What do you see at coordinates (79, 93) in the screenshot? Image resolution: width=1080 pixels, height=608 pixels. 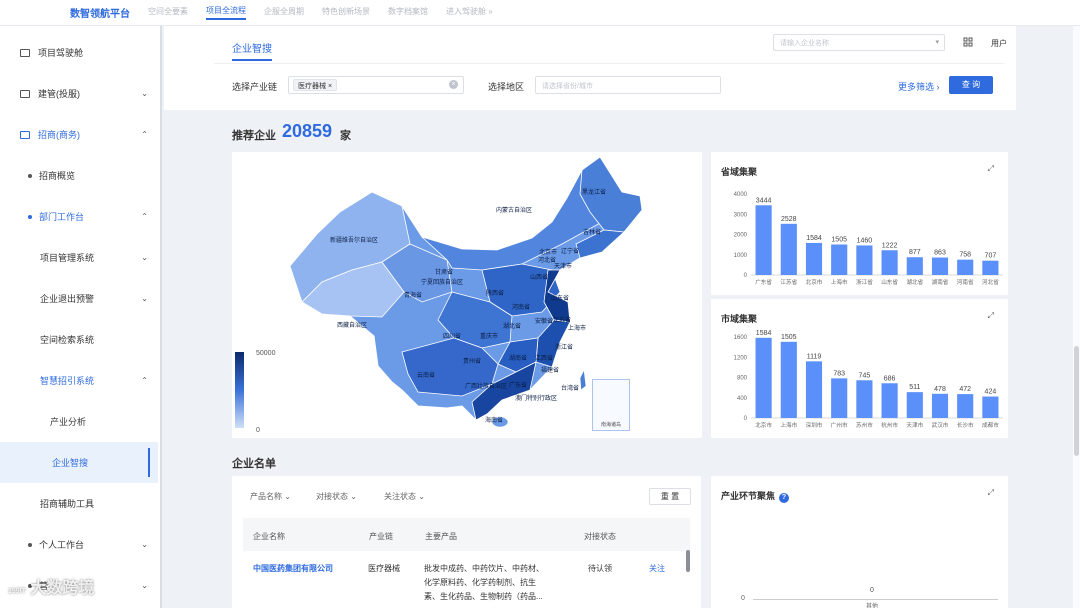 I see `sidebar-item-construction: 建管(投服) ⌄` at bounding box center [79, 93].